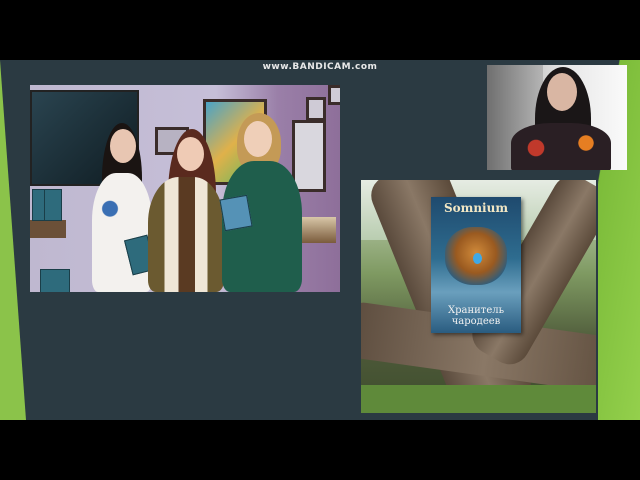 The image size is (640, 480). Describe the element at coordinates (476, 316) in the screenshot. I see `book-subtitle: Хранитель чародеев` at that location.